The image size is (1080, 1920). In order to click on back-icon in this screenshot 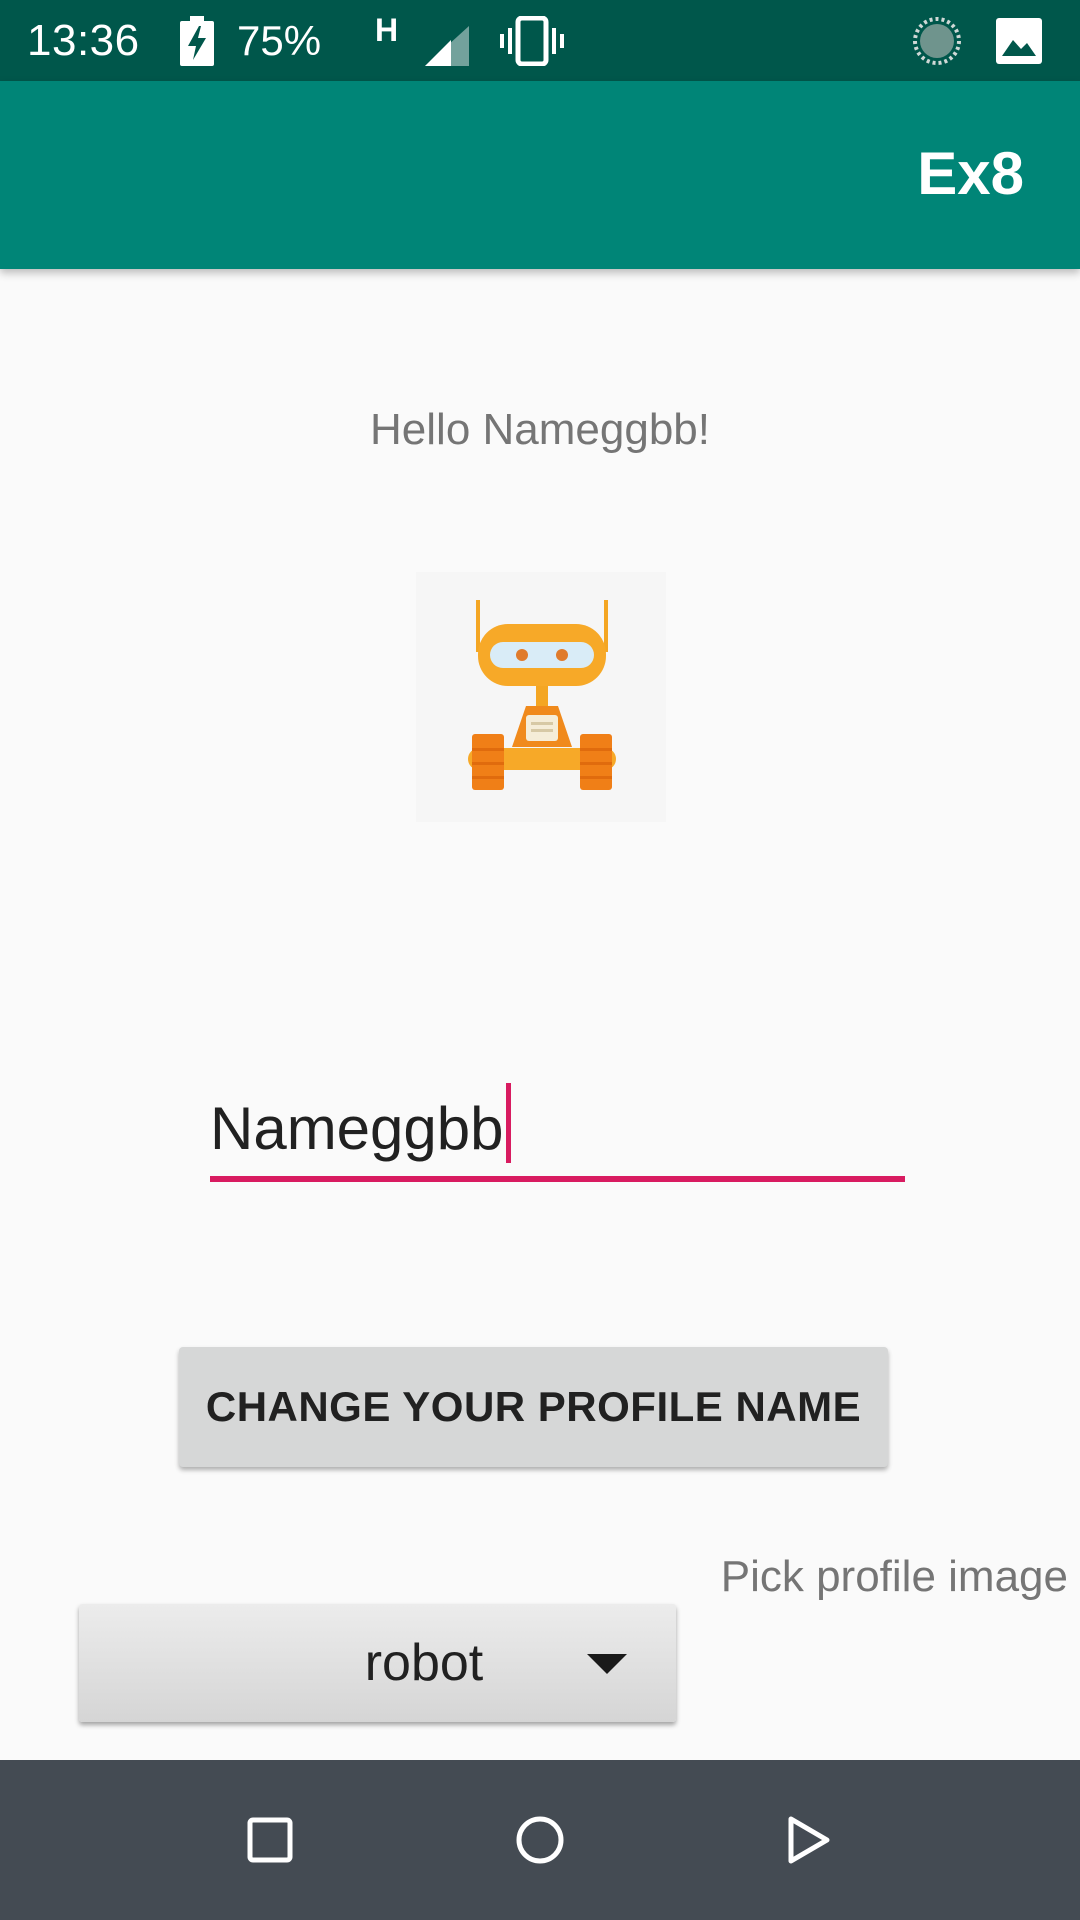, I will do `click(809, 1840)`.